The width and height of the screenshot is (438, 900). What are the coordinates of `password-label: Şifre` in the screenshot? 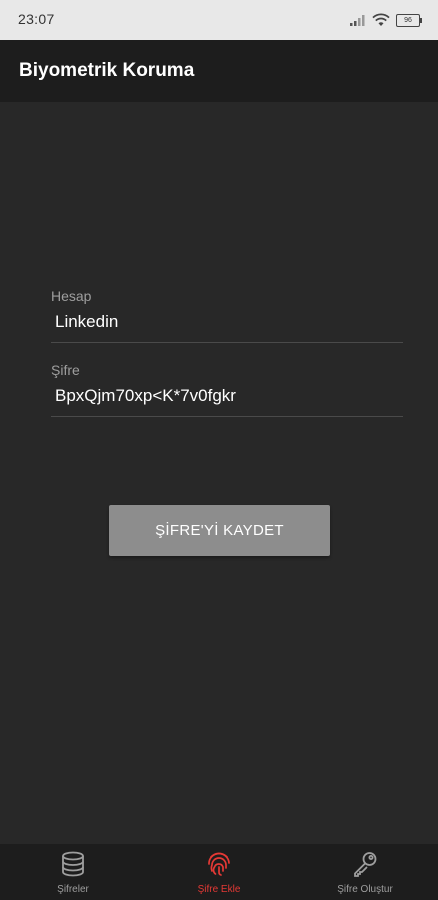 It's located at (65, 370).